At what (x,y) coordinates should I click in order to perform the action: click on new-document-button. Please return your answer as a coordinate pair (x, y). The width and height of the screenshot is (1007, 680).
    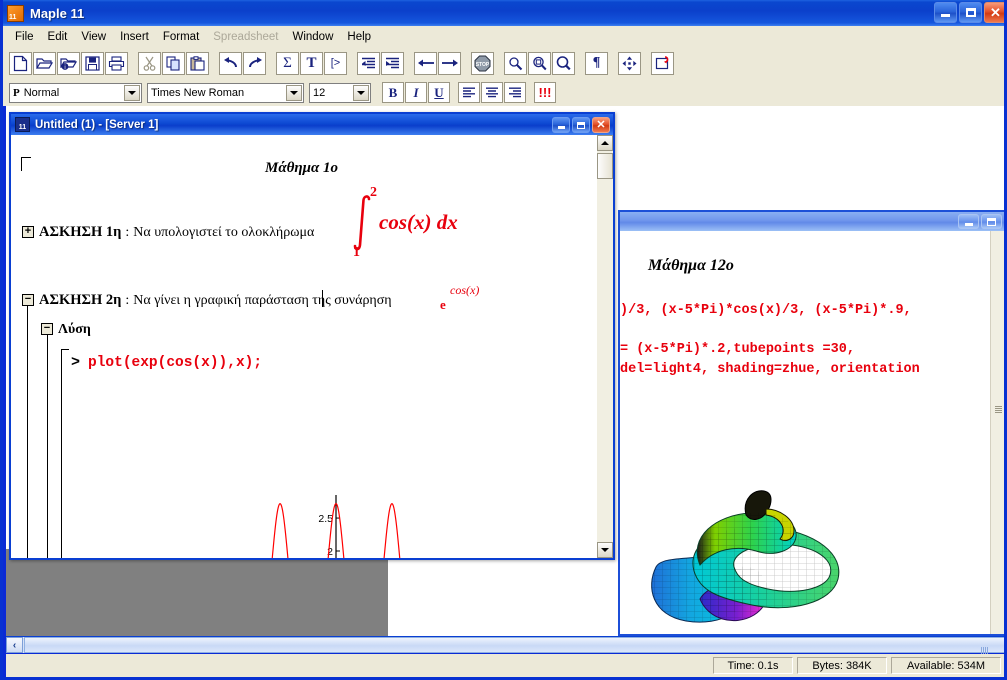
    Looking at the image, I should click on (20, 63).